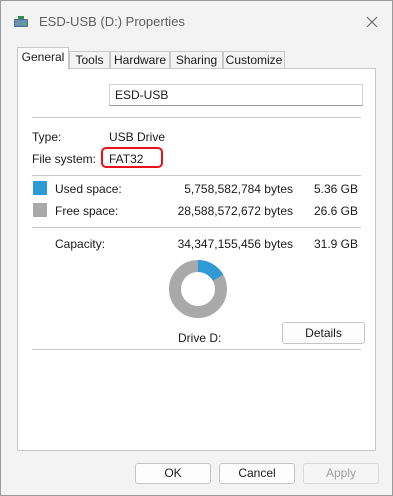  Describe the element at coordinates (47, 137) in the screenshot. I see `type-label: Type:` at that location.